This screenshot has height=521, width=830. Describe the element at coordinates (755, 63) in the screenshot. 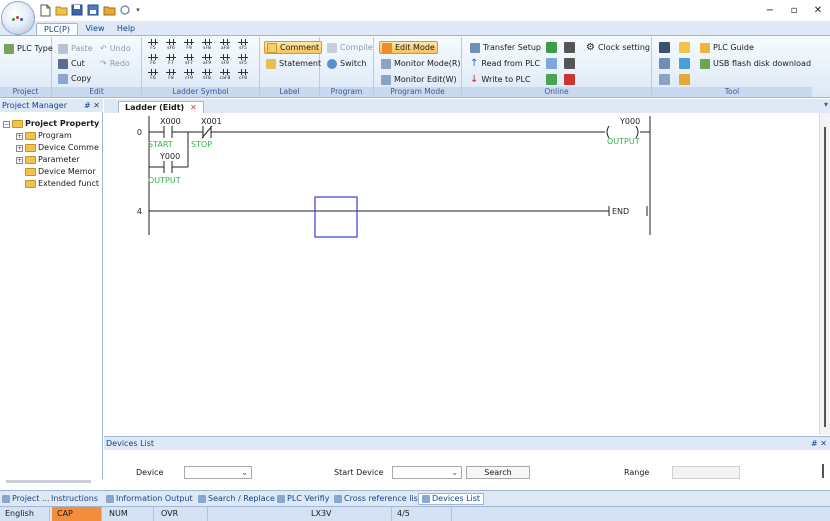

I see `usb-download-button: USB flash disk download` at that location.